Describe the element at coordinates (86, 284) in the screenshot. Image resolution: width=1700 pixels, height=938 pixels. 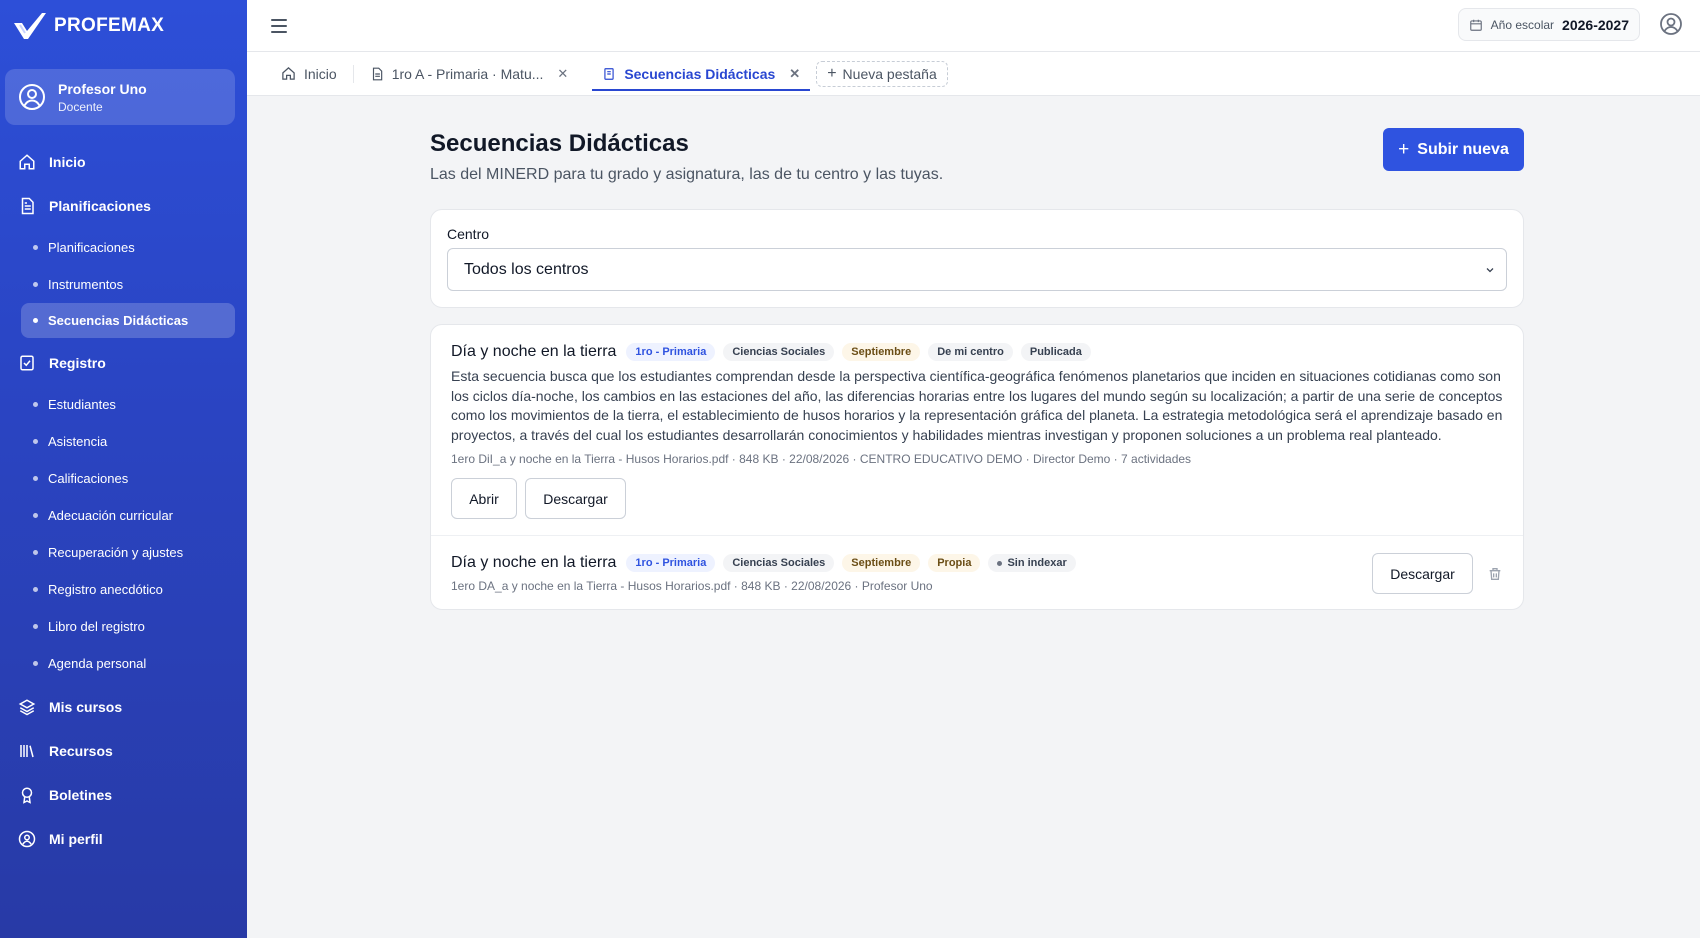
I see `sidebar-subitem-label: Instrumentos` at that location.